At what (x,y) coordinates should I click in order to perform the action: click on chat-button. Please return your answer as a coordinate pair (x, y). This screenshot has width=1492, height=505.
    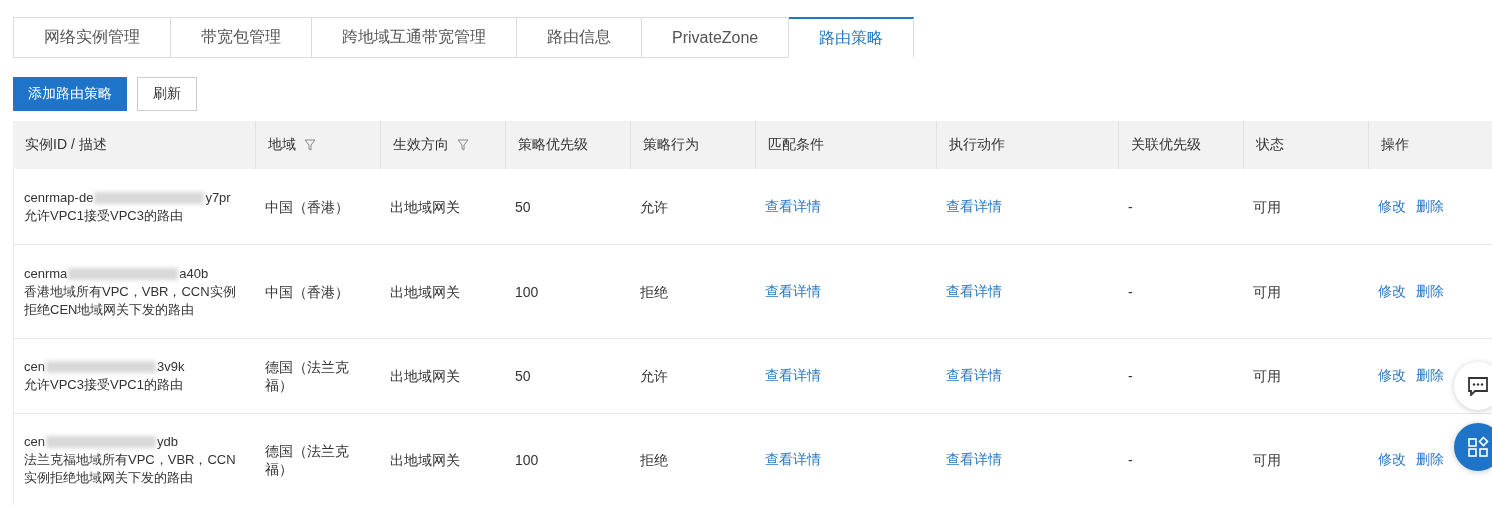
    Looking at the image, I should click on (1473, 386).